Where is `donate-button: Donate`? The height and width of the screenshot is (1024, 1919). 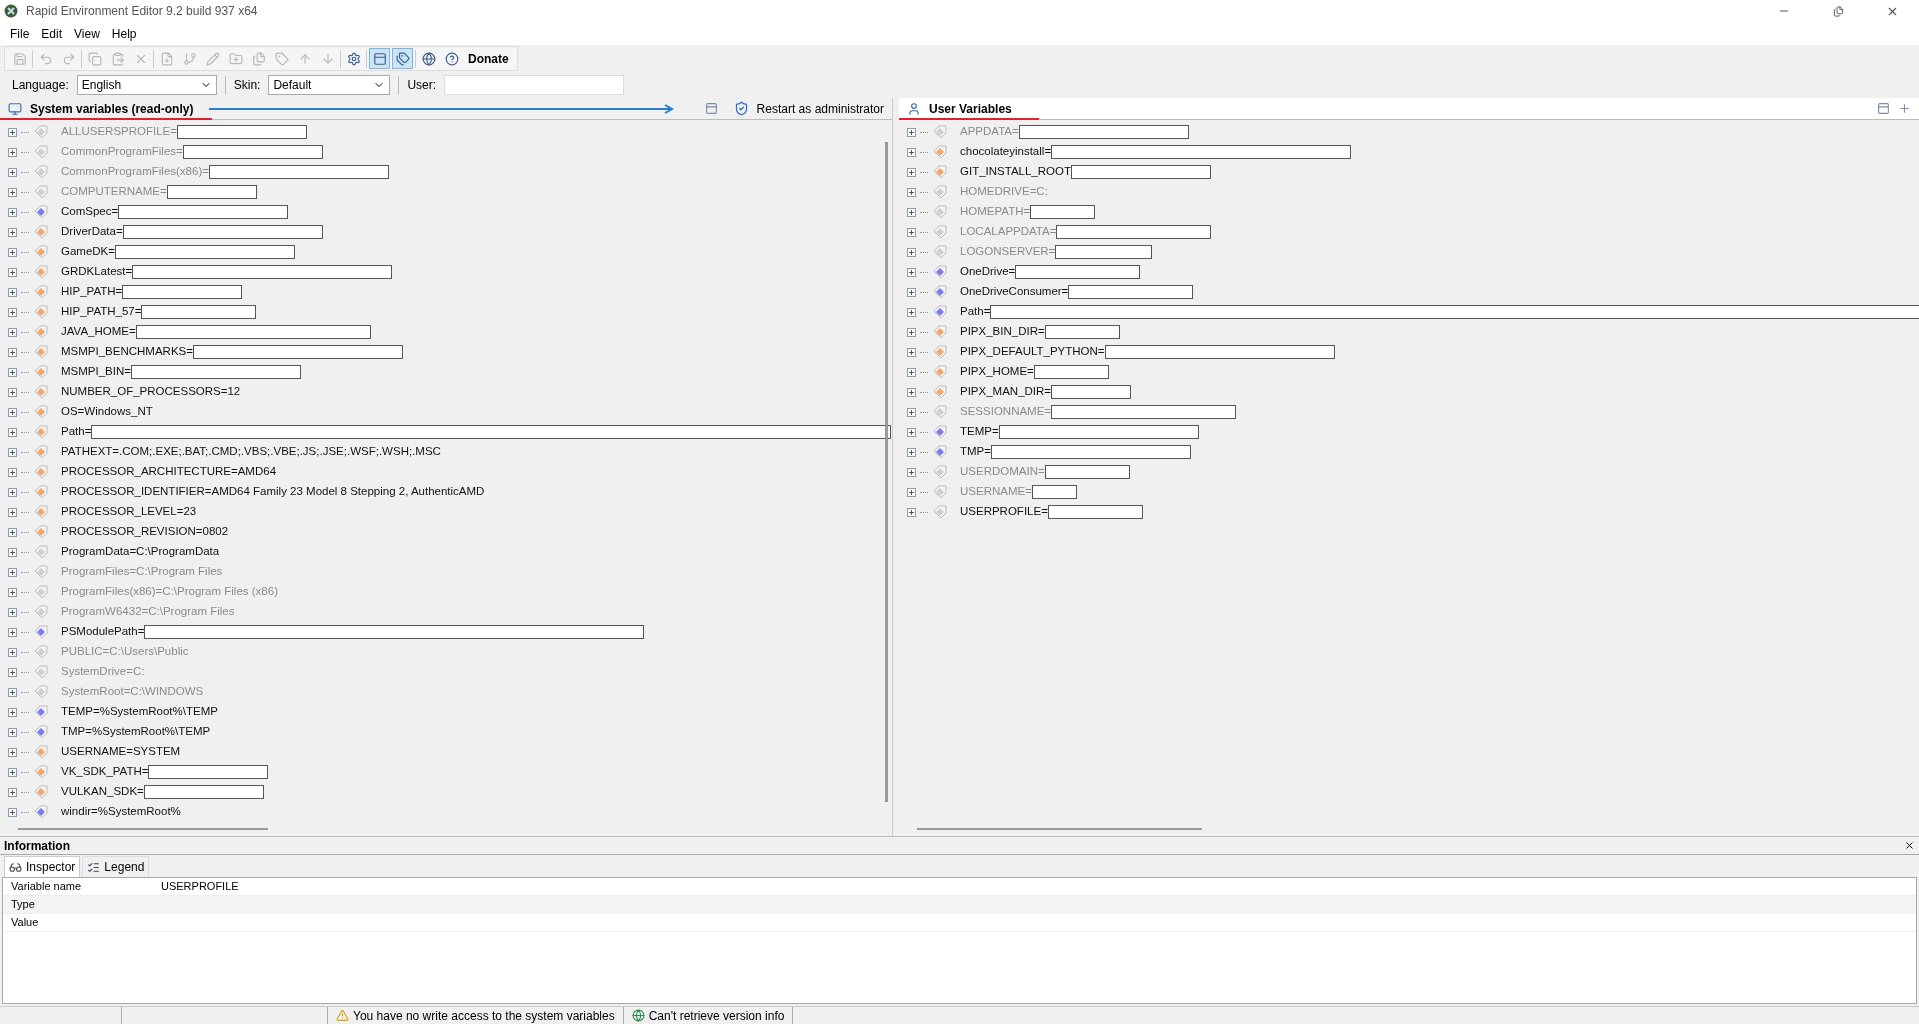
donate-button: Donate is located at coordinates (488, 58).